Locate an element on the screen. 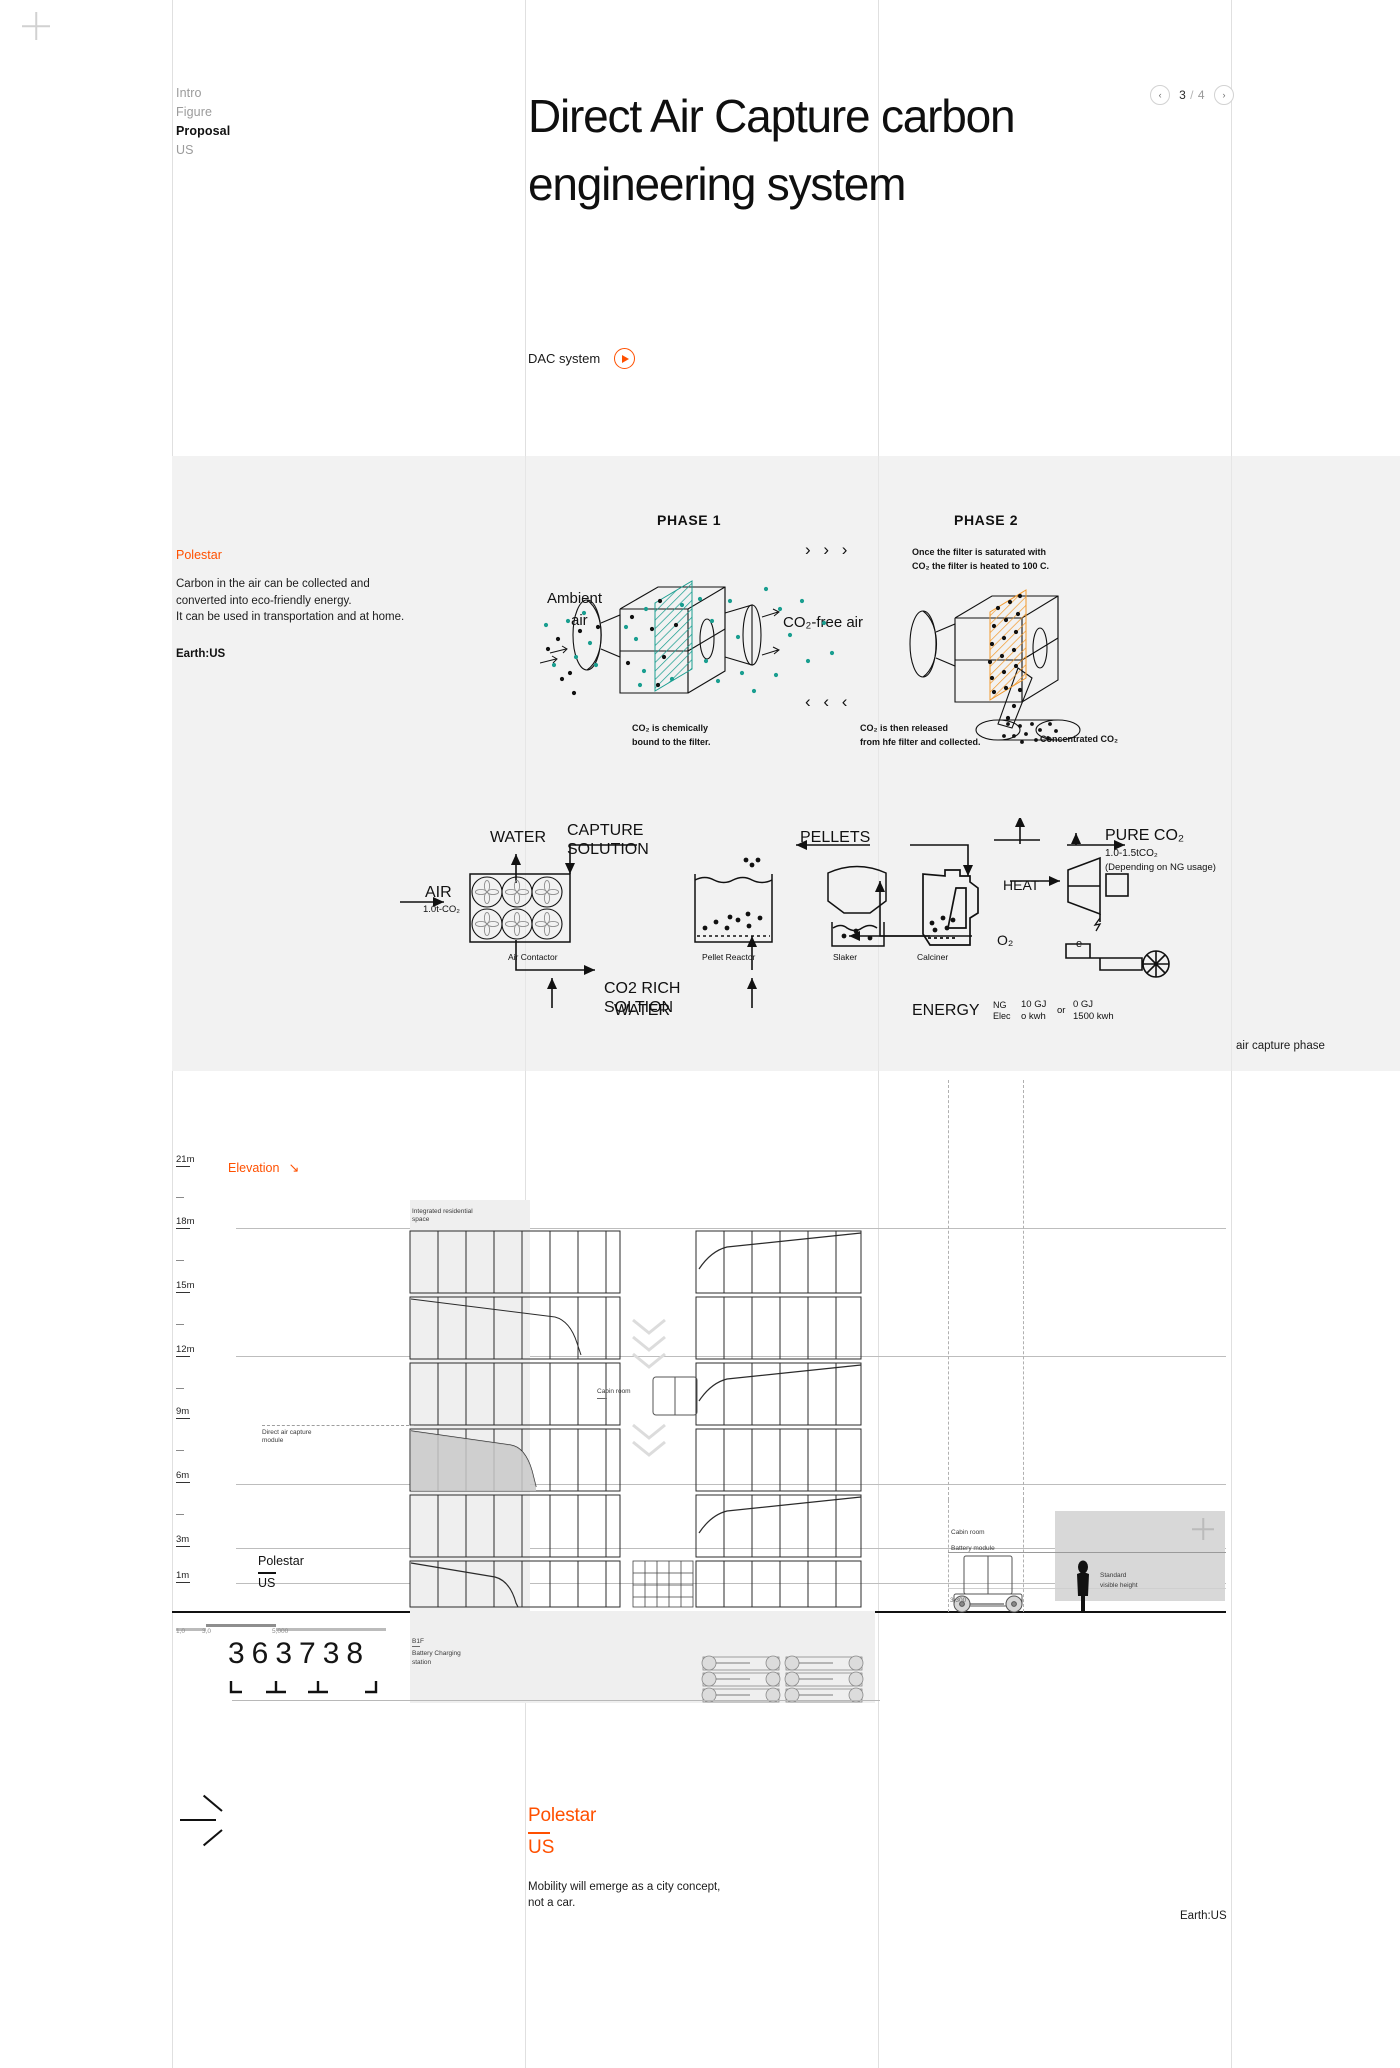  flow-energy-v1b: o kwh is located at coordinates (1033, 1016).